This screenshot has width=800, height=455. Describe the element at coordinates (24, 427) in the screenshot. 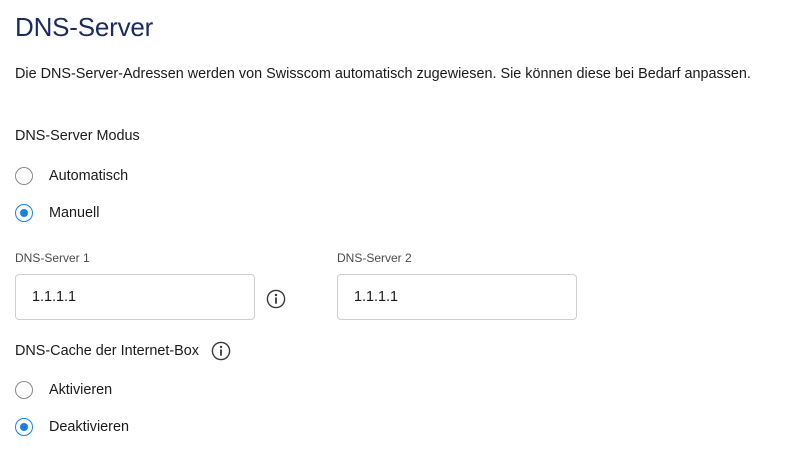

I see `dns-cache-disable-radio` at that location.